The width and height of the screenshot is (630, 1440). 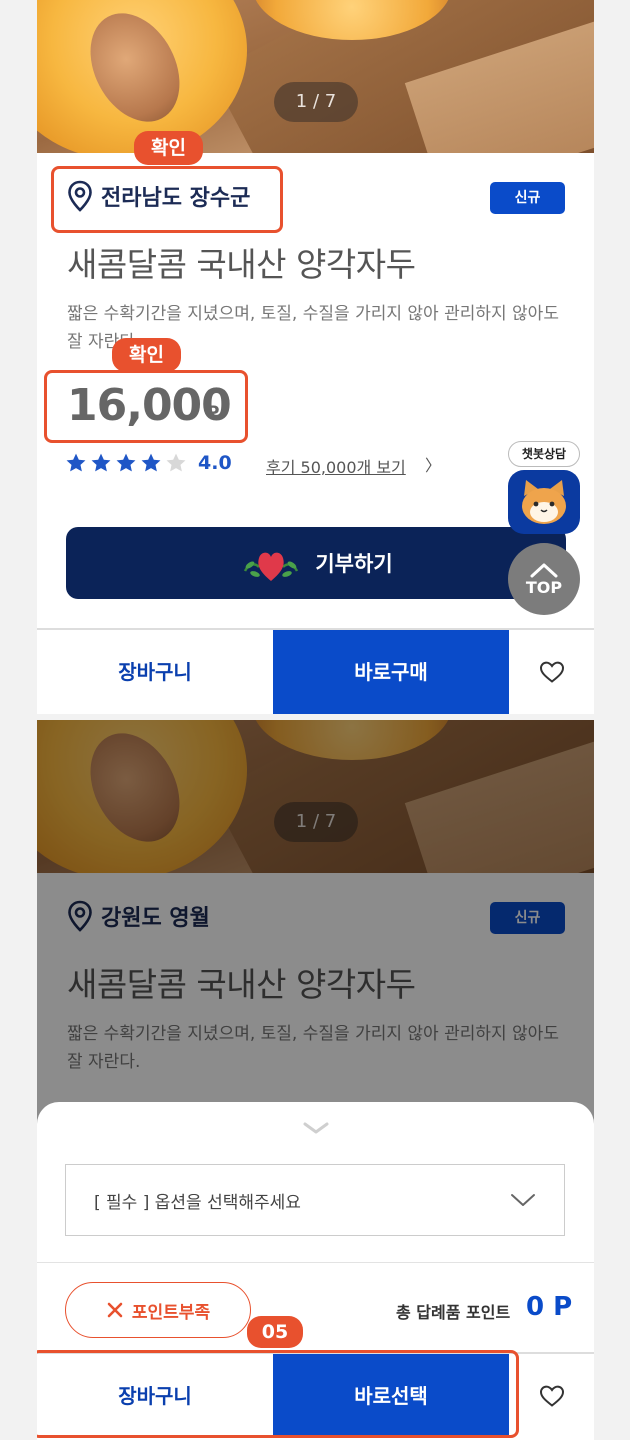 What do you see at coordinates (146, 355) in the screenshot?
I see `price-callout-tag: 확인` at bounding box center [146, 355].